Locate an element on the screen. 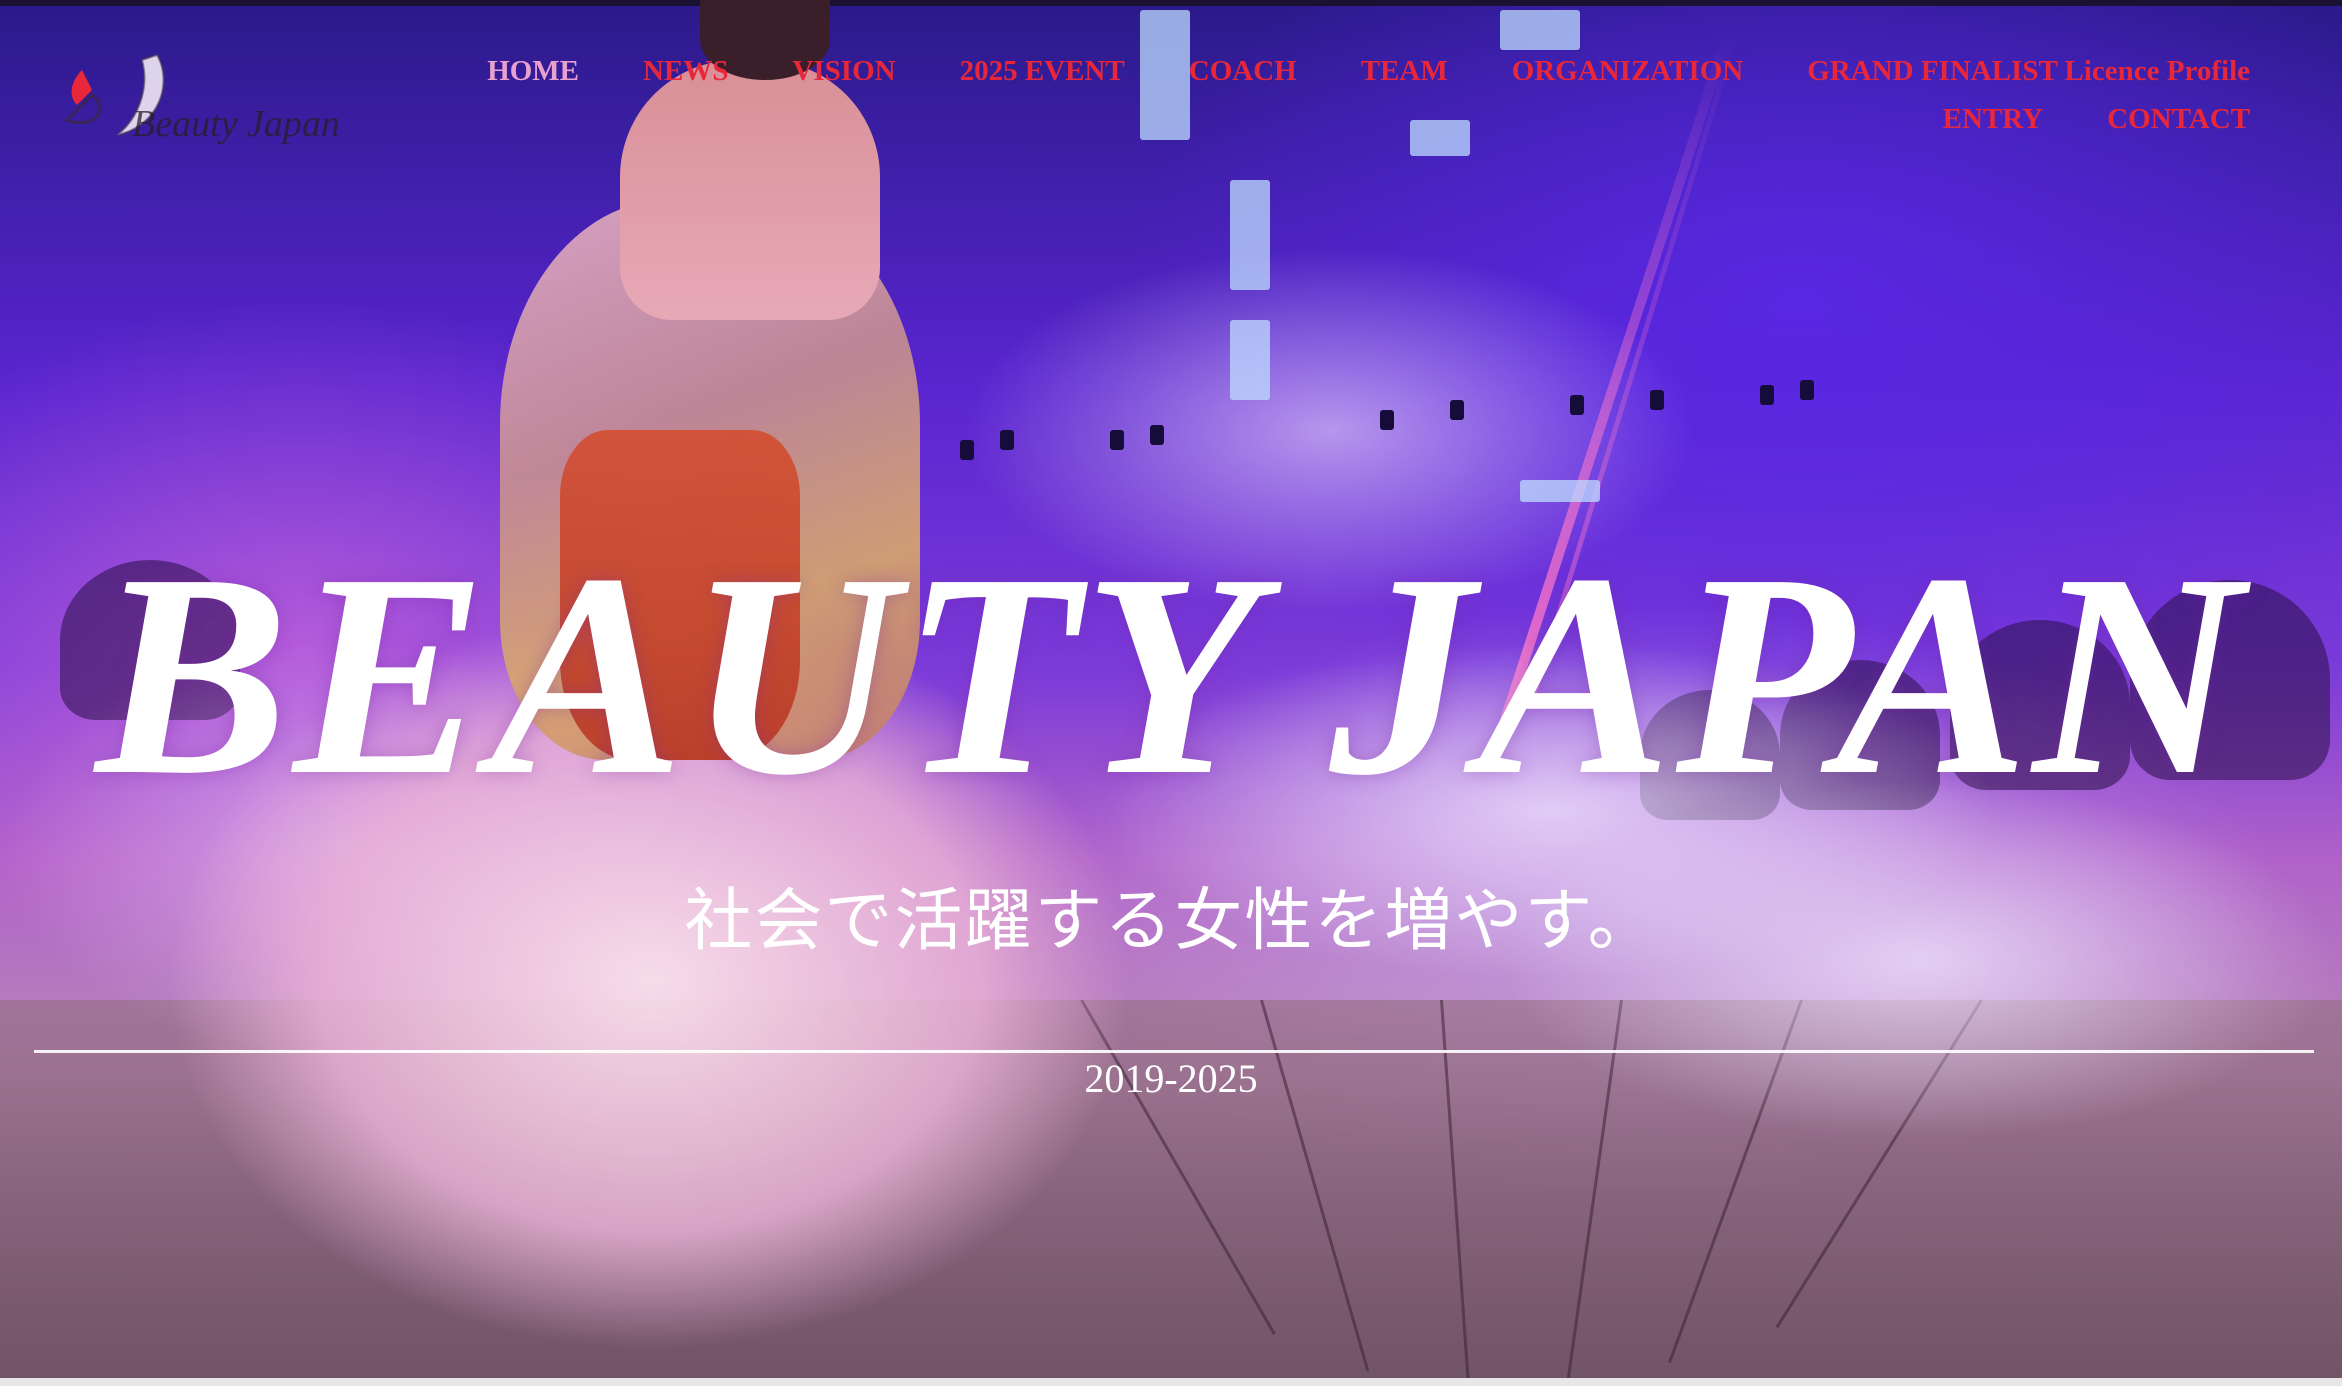  nav-grand-finalist: GRAND FINALIST Licence Profile is located at coordinates (2028, 71).